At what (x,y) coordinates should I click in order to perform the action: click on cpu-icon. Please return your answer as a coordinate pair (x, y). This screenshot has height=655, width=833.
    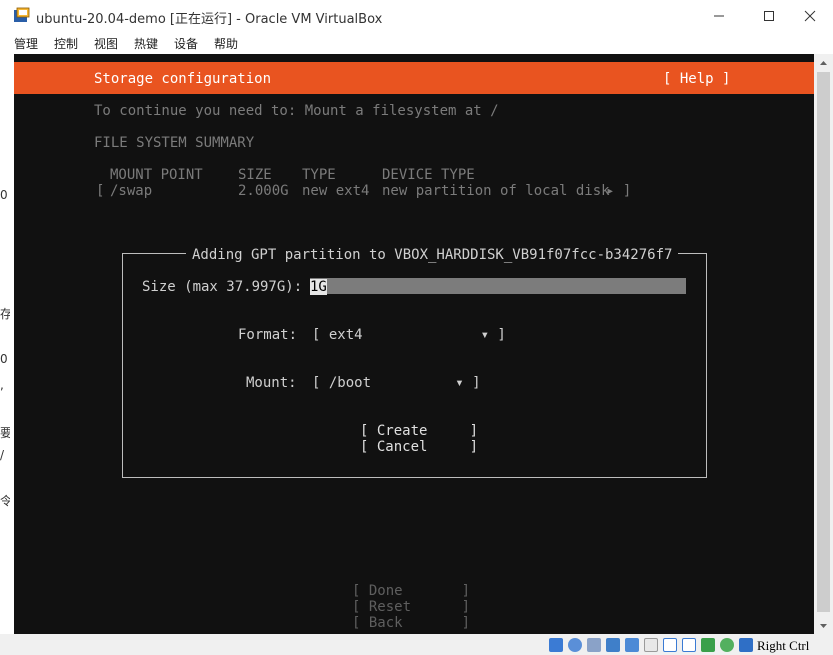
    Looking at the image, I should click on (708, 645).